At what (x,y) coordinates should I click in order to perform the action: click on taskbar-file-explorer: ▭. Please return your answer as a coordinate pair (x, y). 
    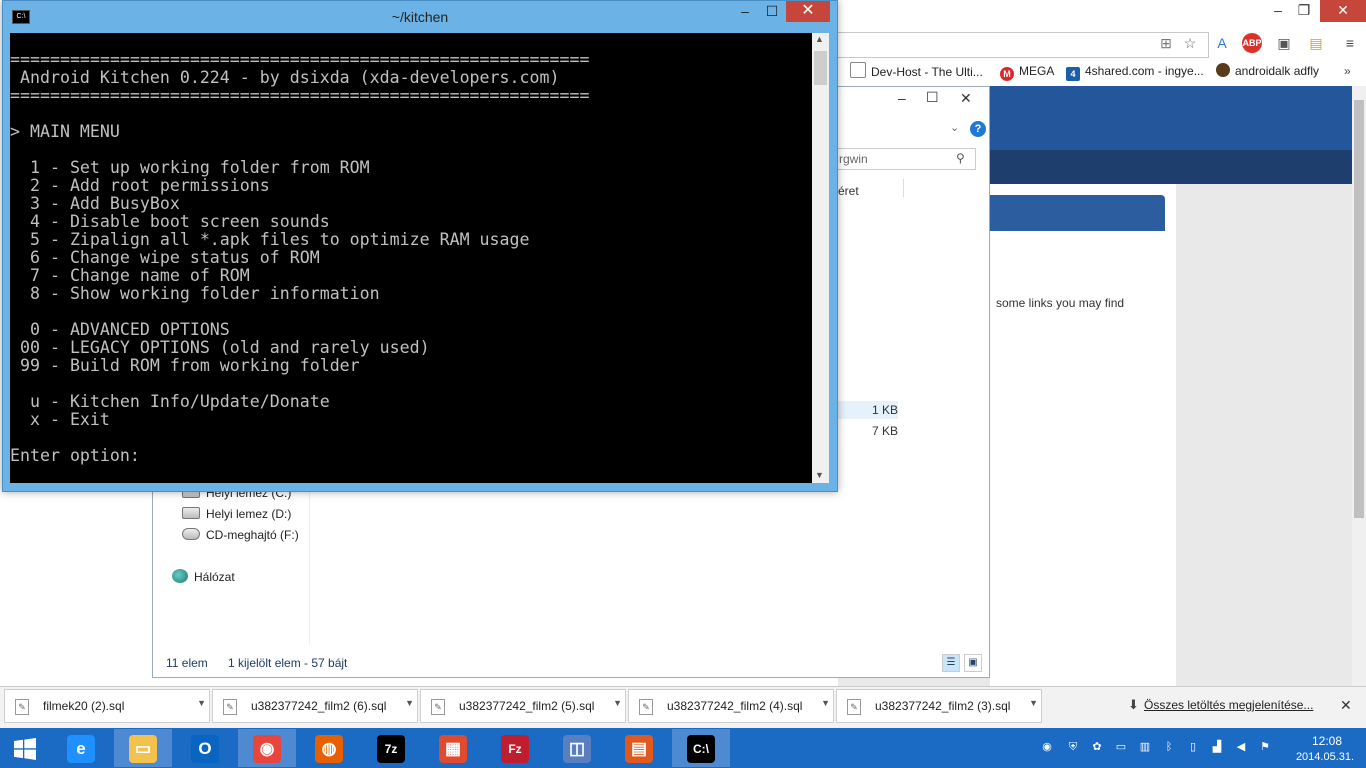
    Looking at the image, I should click on (143, 748).